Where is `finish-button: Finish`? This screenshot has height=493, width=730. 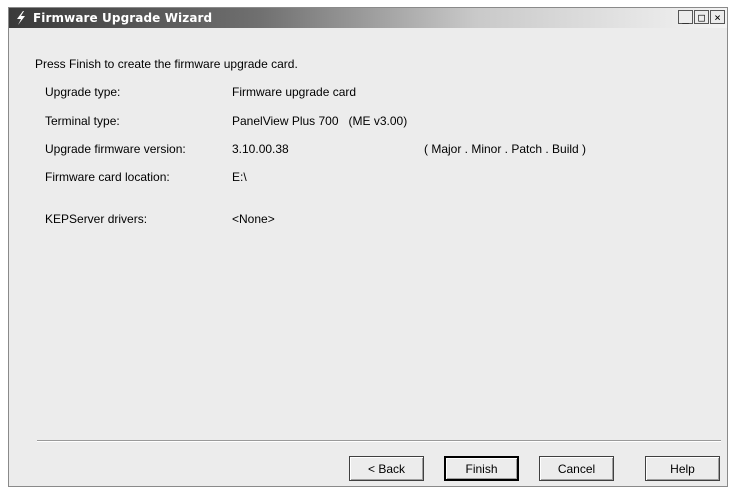 finish-button: Finish is located at coordinates (481, 468).